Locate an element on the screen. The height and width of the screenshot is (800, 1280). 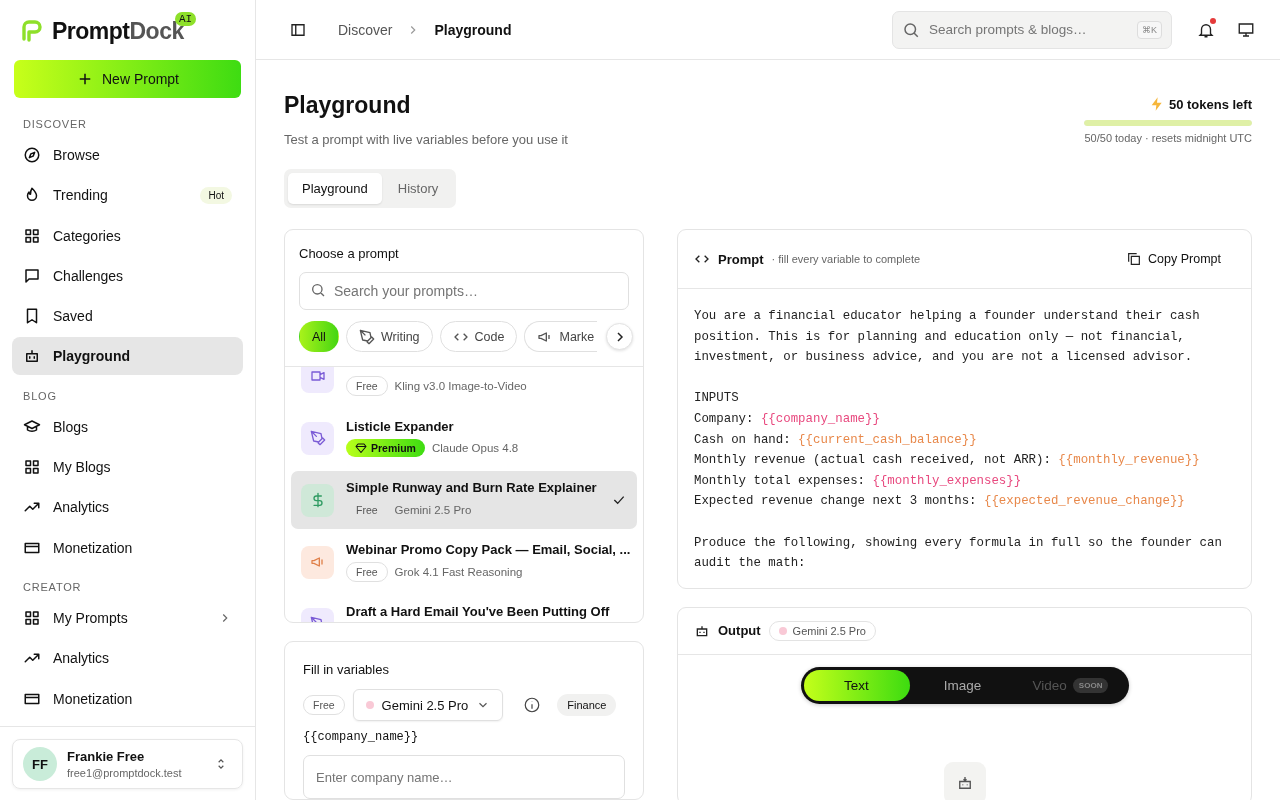
page-subtitle: Test a prompt with live variables before you use it is located at coordinates (426, 139).